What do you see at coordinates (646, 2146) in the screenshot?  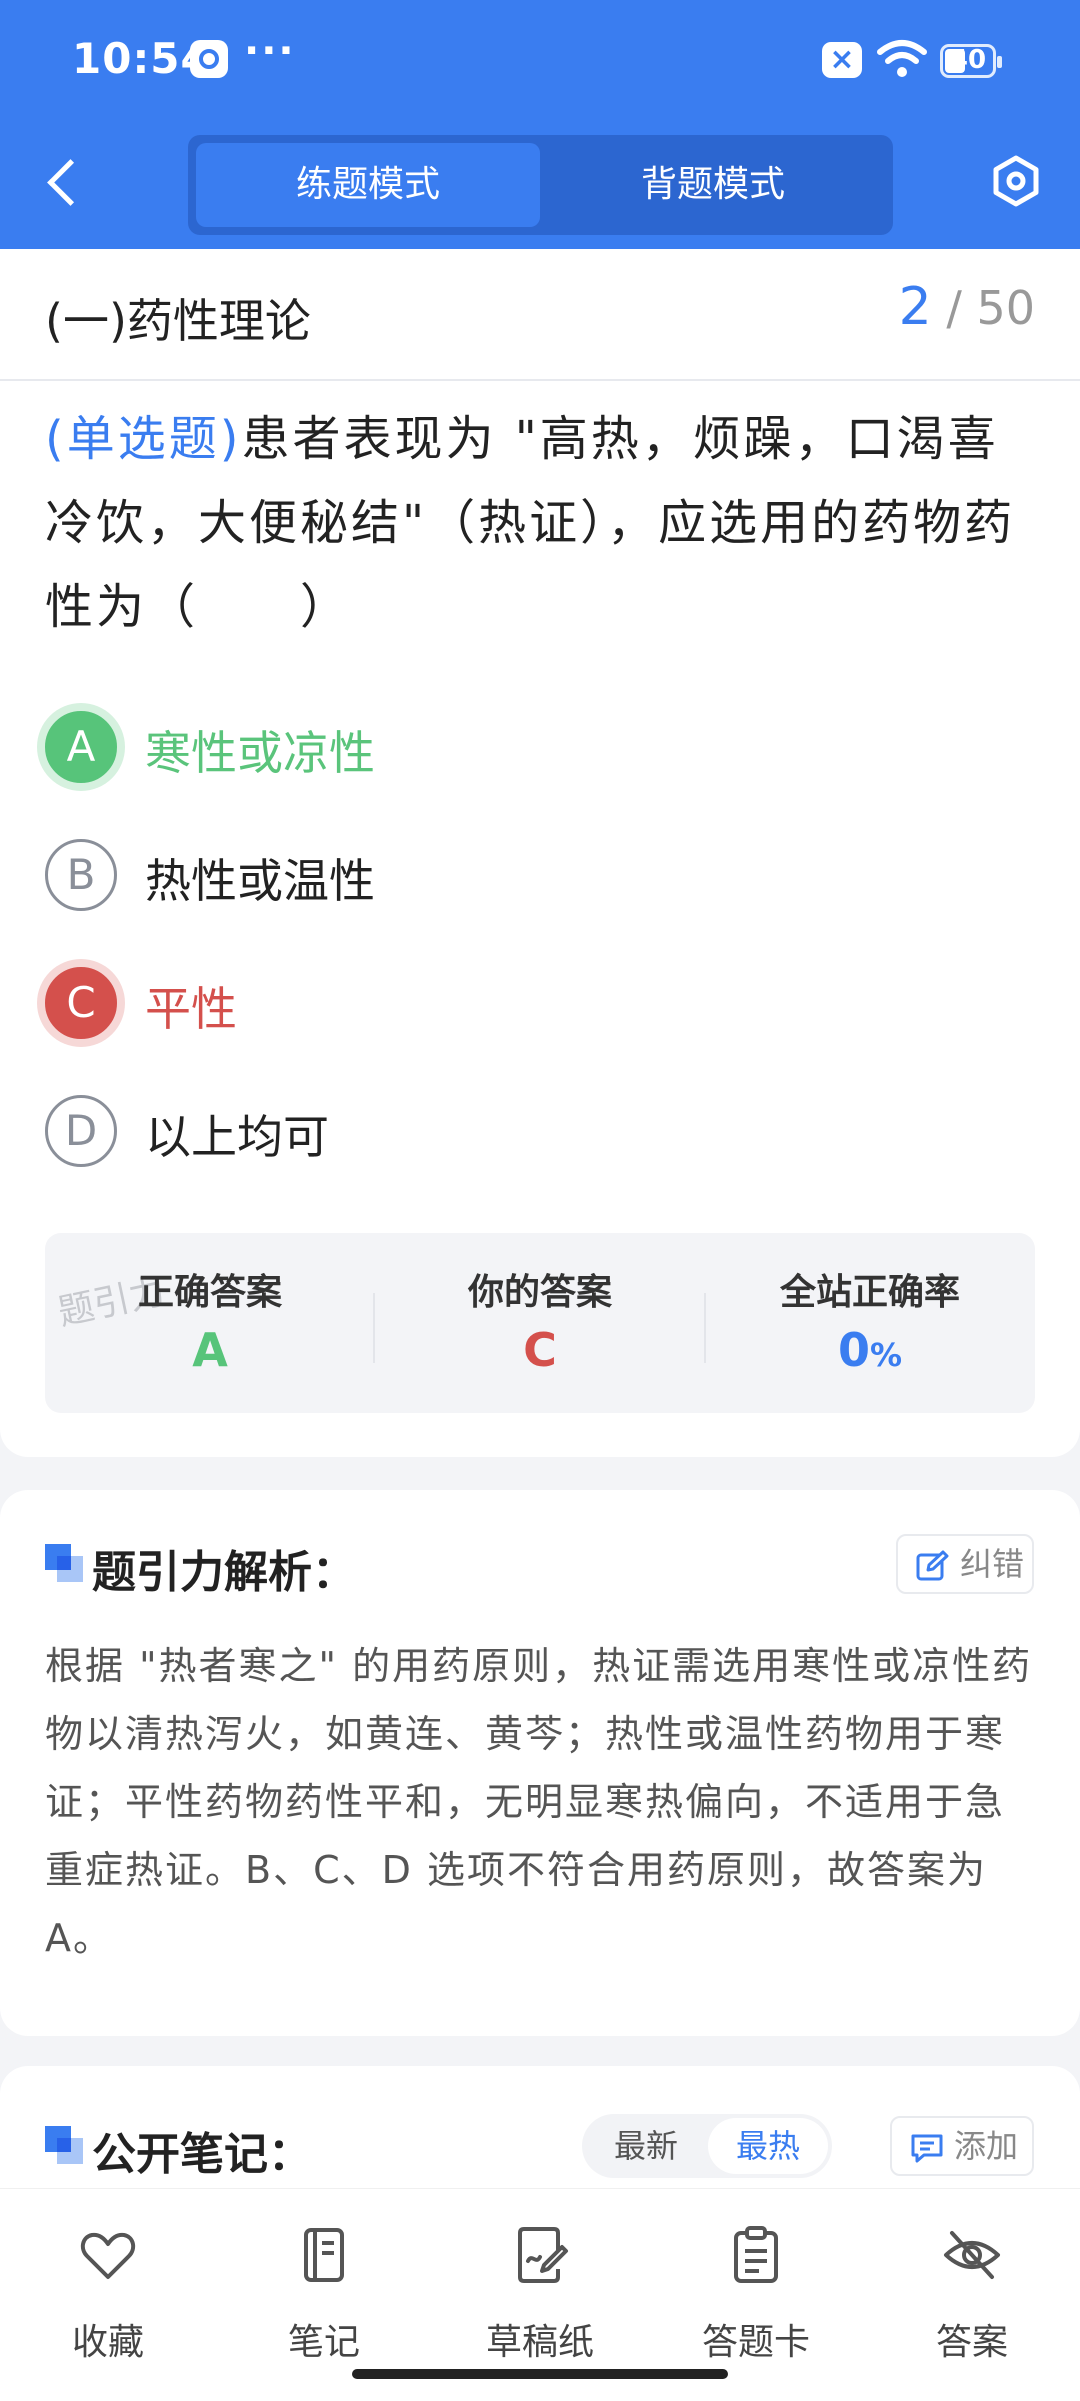 I see `sort-latest: 最新` at bounding box center [646, 2146].